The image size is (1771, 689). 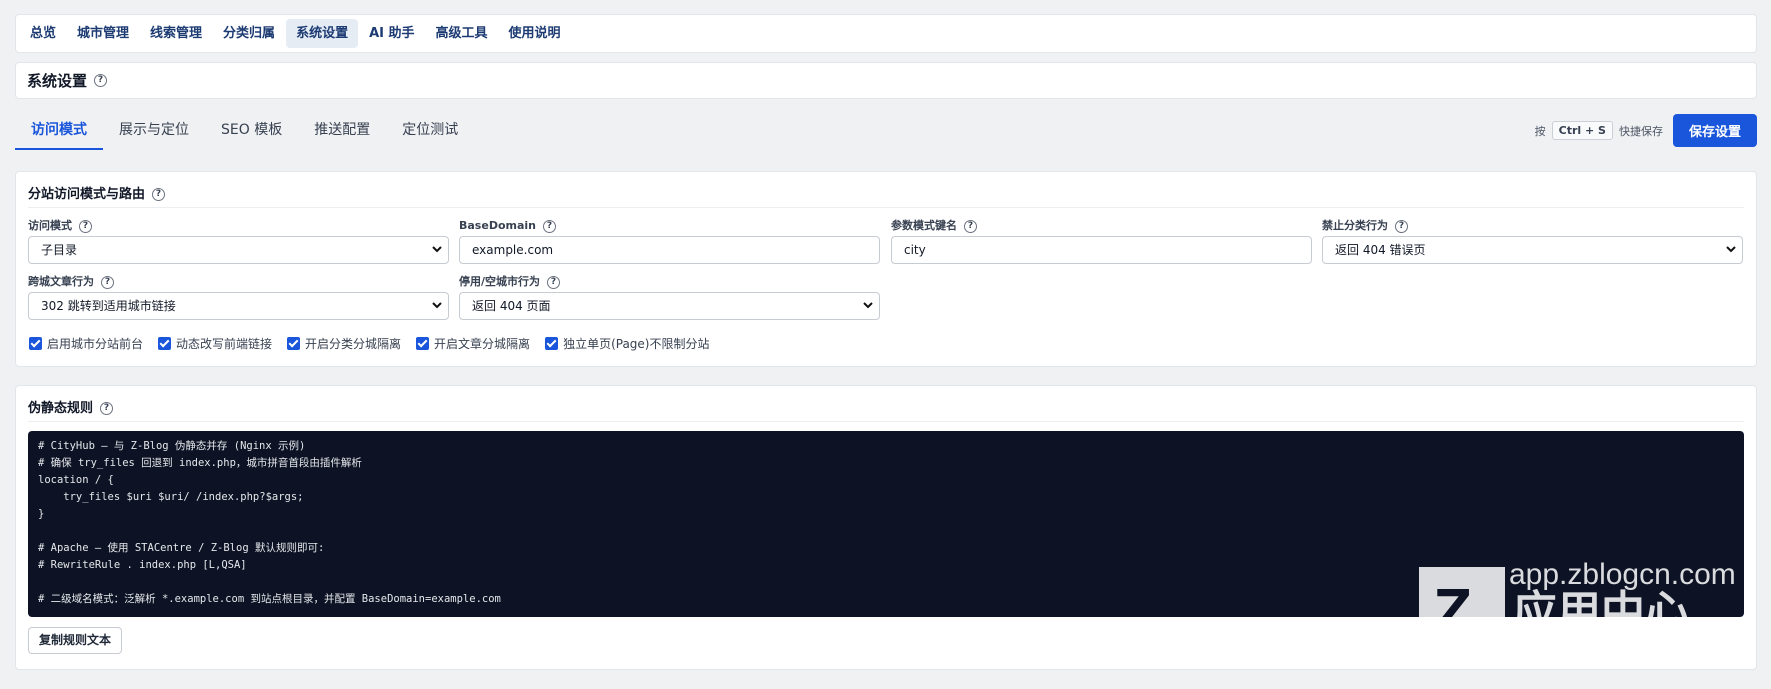 What do you see at coordinates (1582, 130) in the screenshot?
I see `shortcut-key: Ctrl + S` at bounding box center [1582, 130].